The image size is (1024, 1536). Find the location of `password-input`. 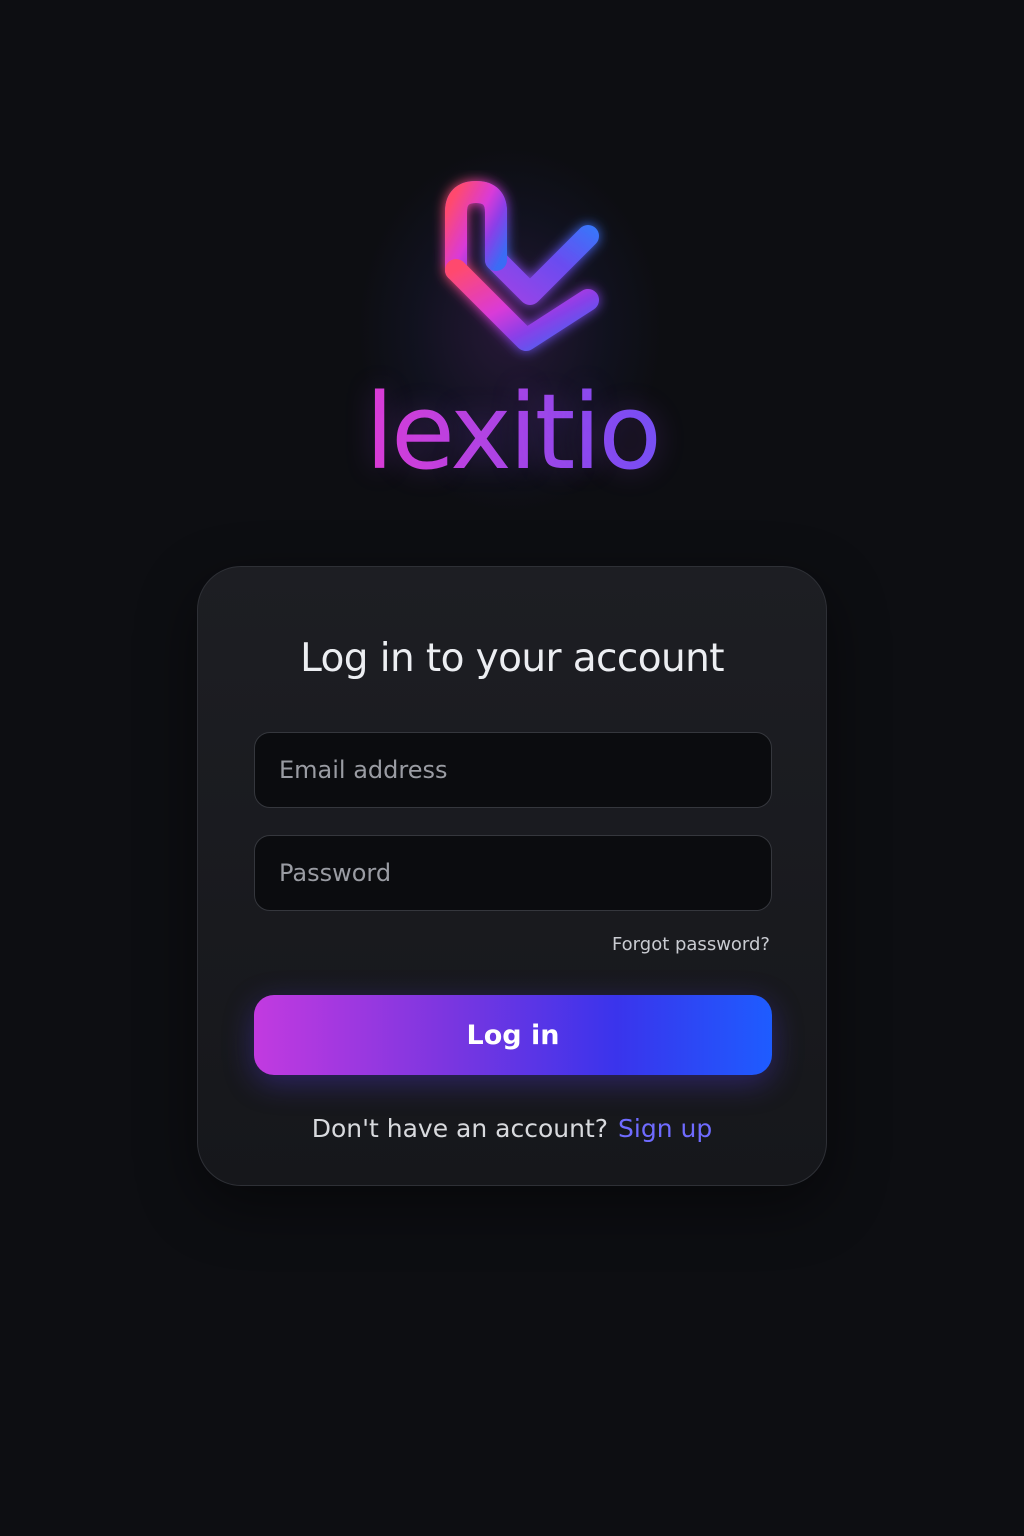

password-input is located at coordinates (513, 873).